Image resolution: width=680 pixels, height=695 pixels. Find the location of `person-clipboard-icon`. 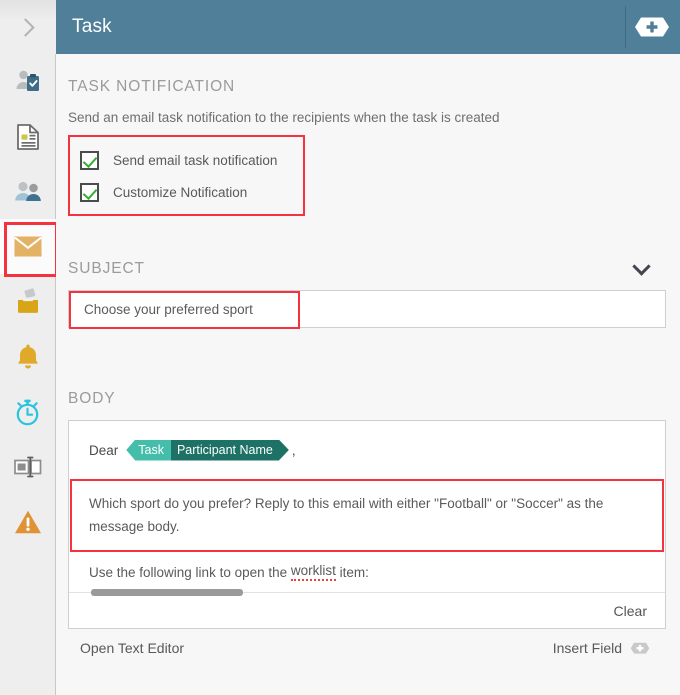

person-clipboard-icon is located at coordinates (27, 80).